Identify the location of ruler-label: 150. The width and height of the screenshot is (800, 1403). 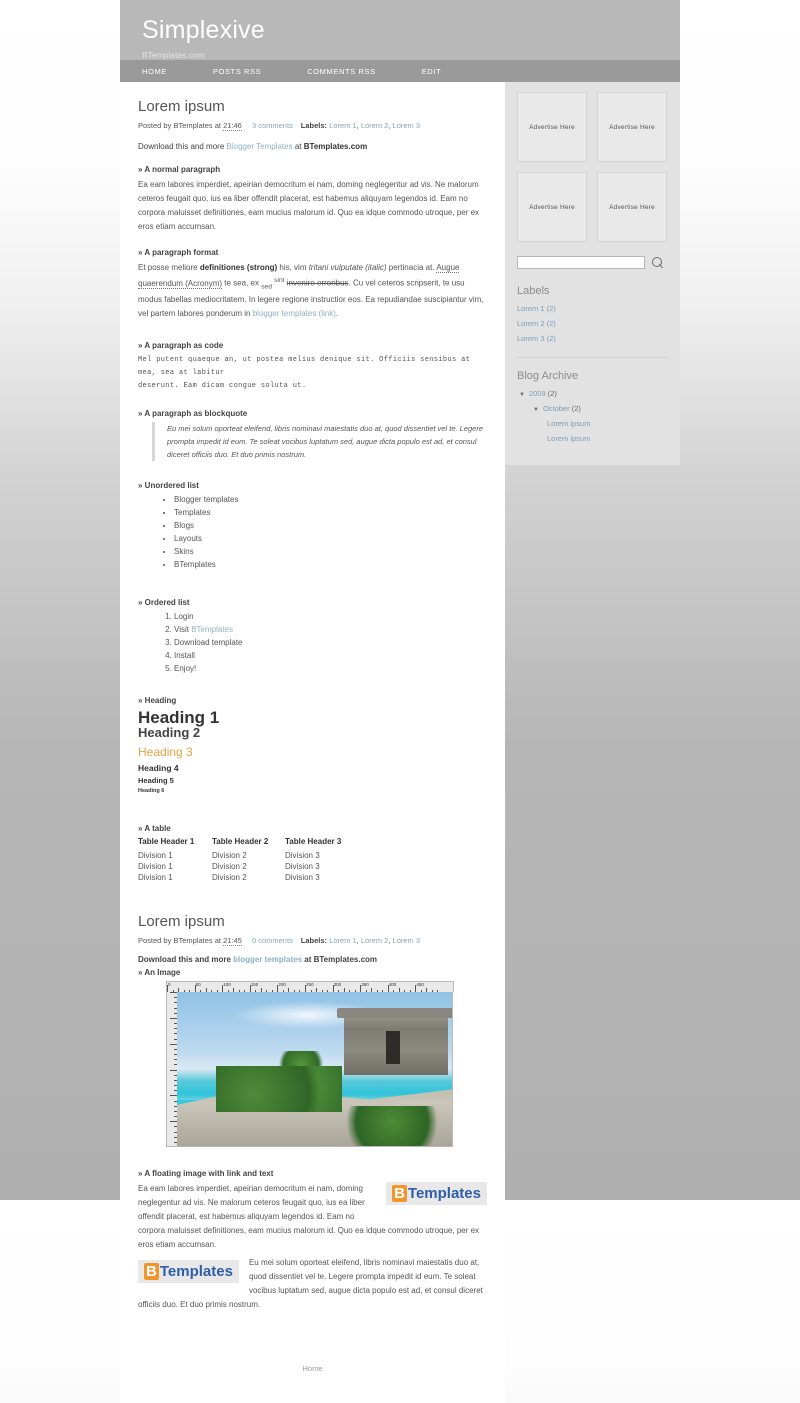
(254, 985).